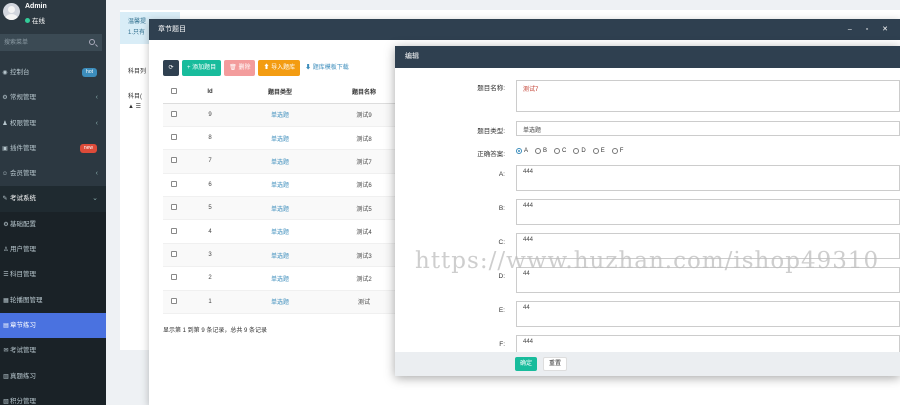  I want to click on sidebar-item-12: ▥真题练习, so click(53, 376).